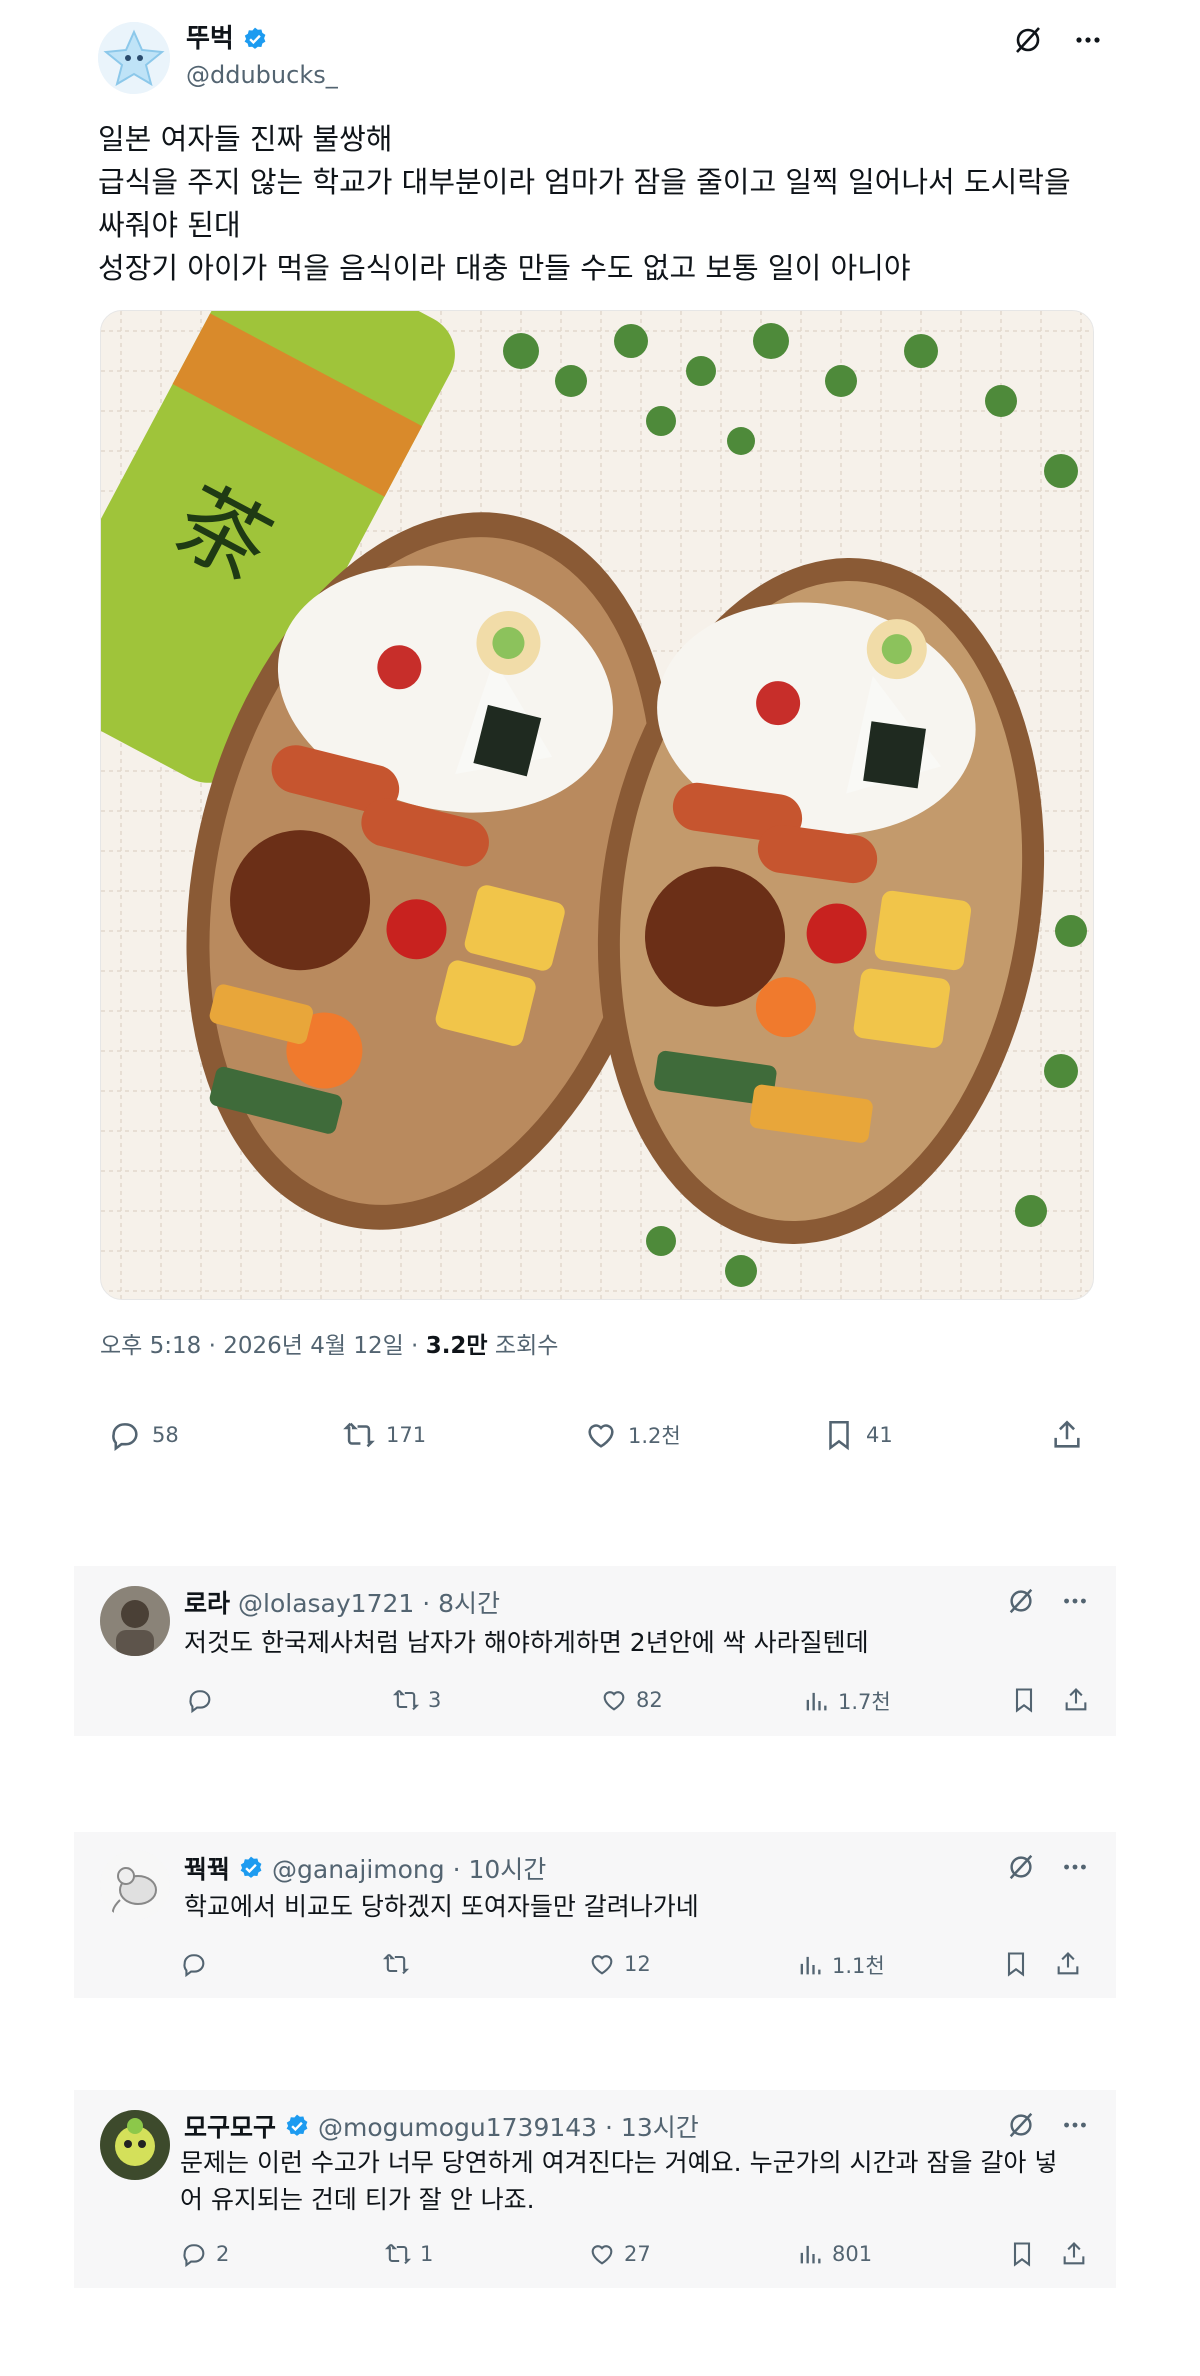 The width and height of the screenshot is (1200, 2376). Describe the element at coordinates (441, 1906) in the screenshot. I see `reply-text-line: 학교에서 비교도 당하겠지 또여자들만 갈려나가네` at that location.